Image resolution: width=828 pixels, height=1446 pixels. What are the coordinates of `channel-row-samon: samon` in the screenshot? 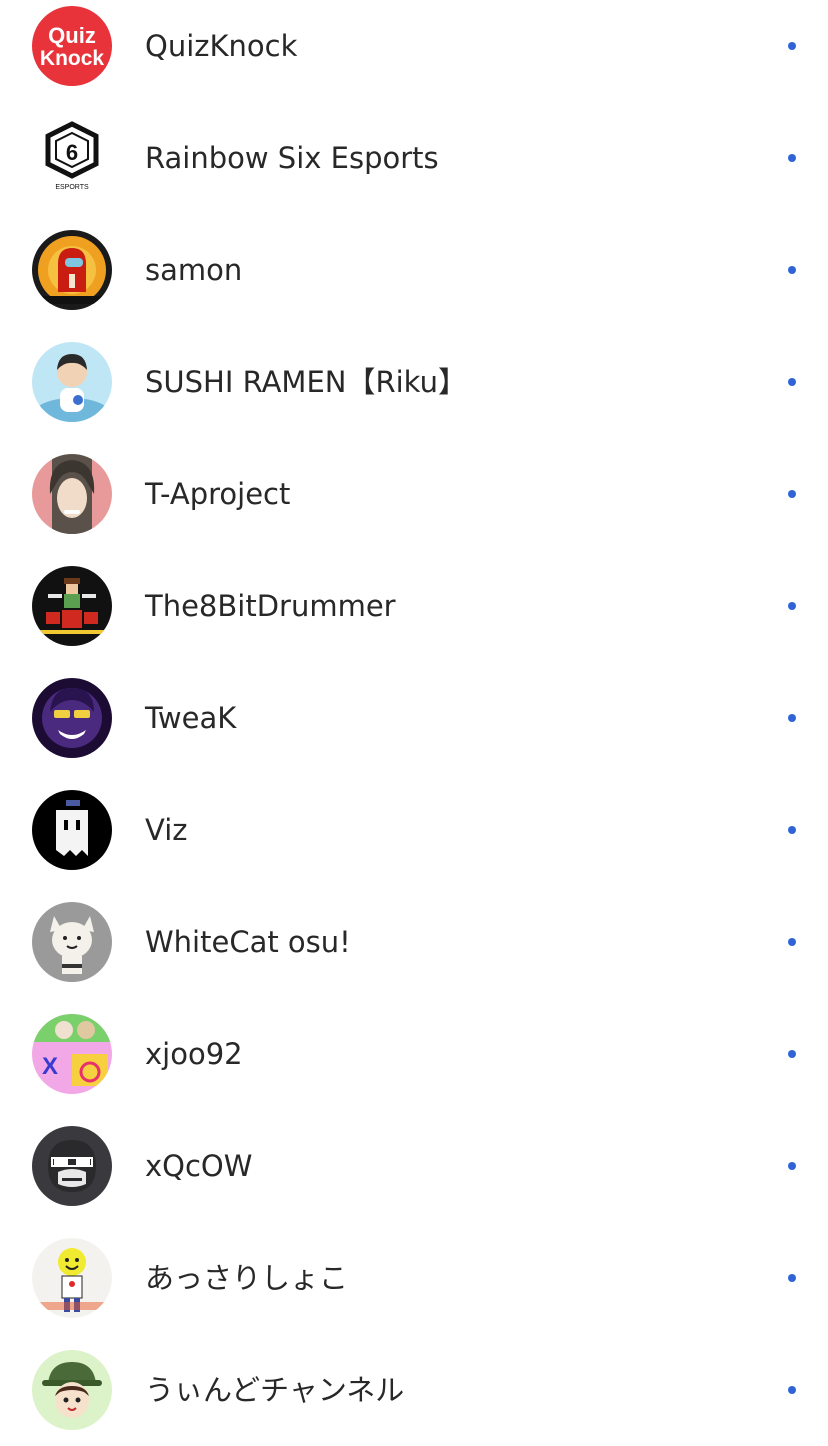 It's located at (414, 270).